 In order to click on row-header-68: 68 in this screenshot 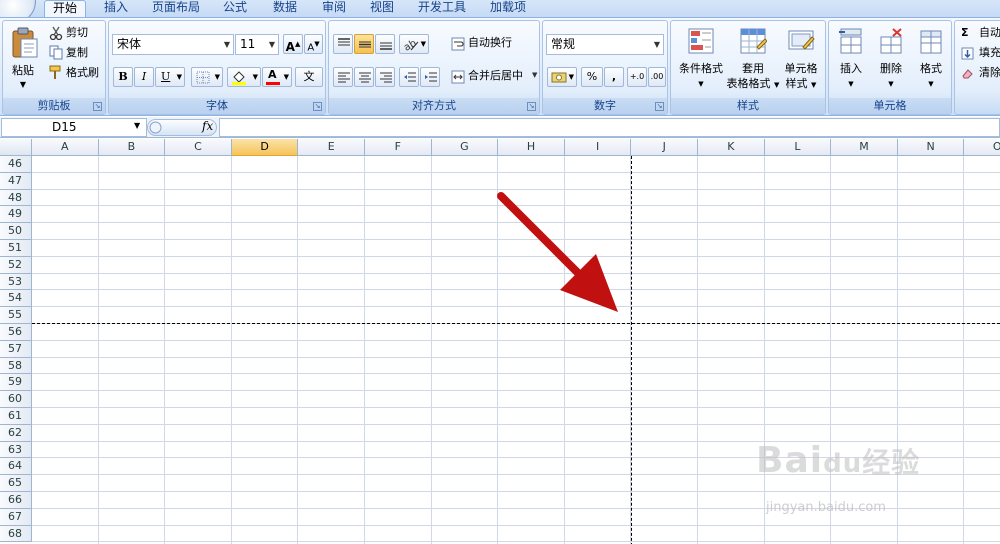, I will do `click(16, 534)`.